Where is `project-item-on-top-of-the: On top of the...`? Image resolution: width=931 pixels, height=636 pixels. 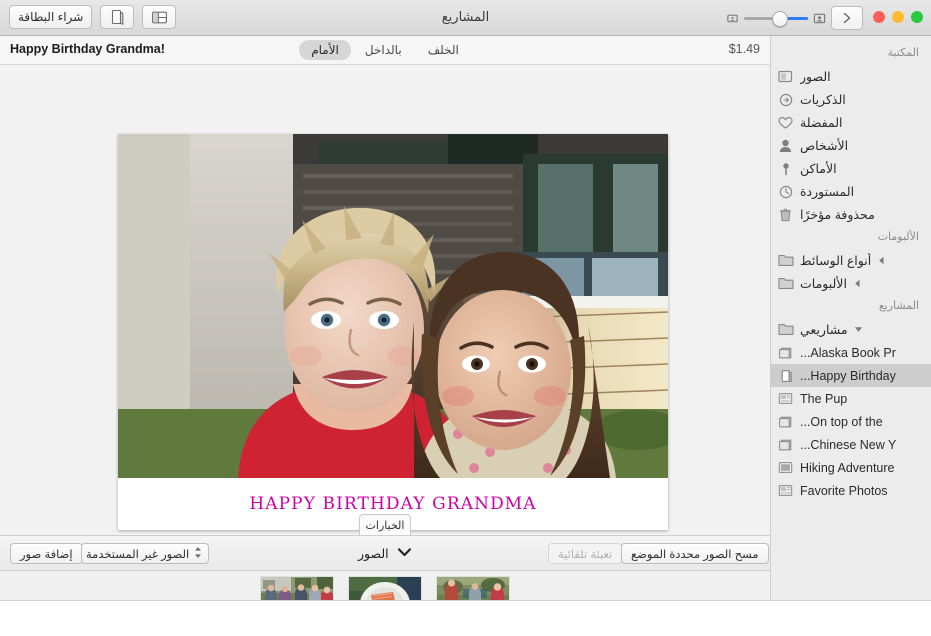
project-item-on-top-of-the: On top of the... is located at coordinates (851, 421).